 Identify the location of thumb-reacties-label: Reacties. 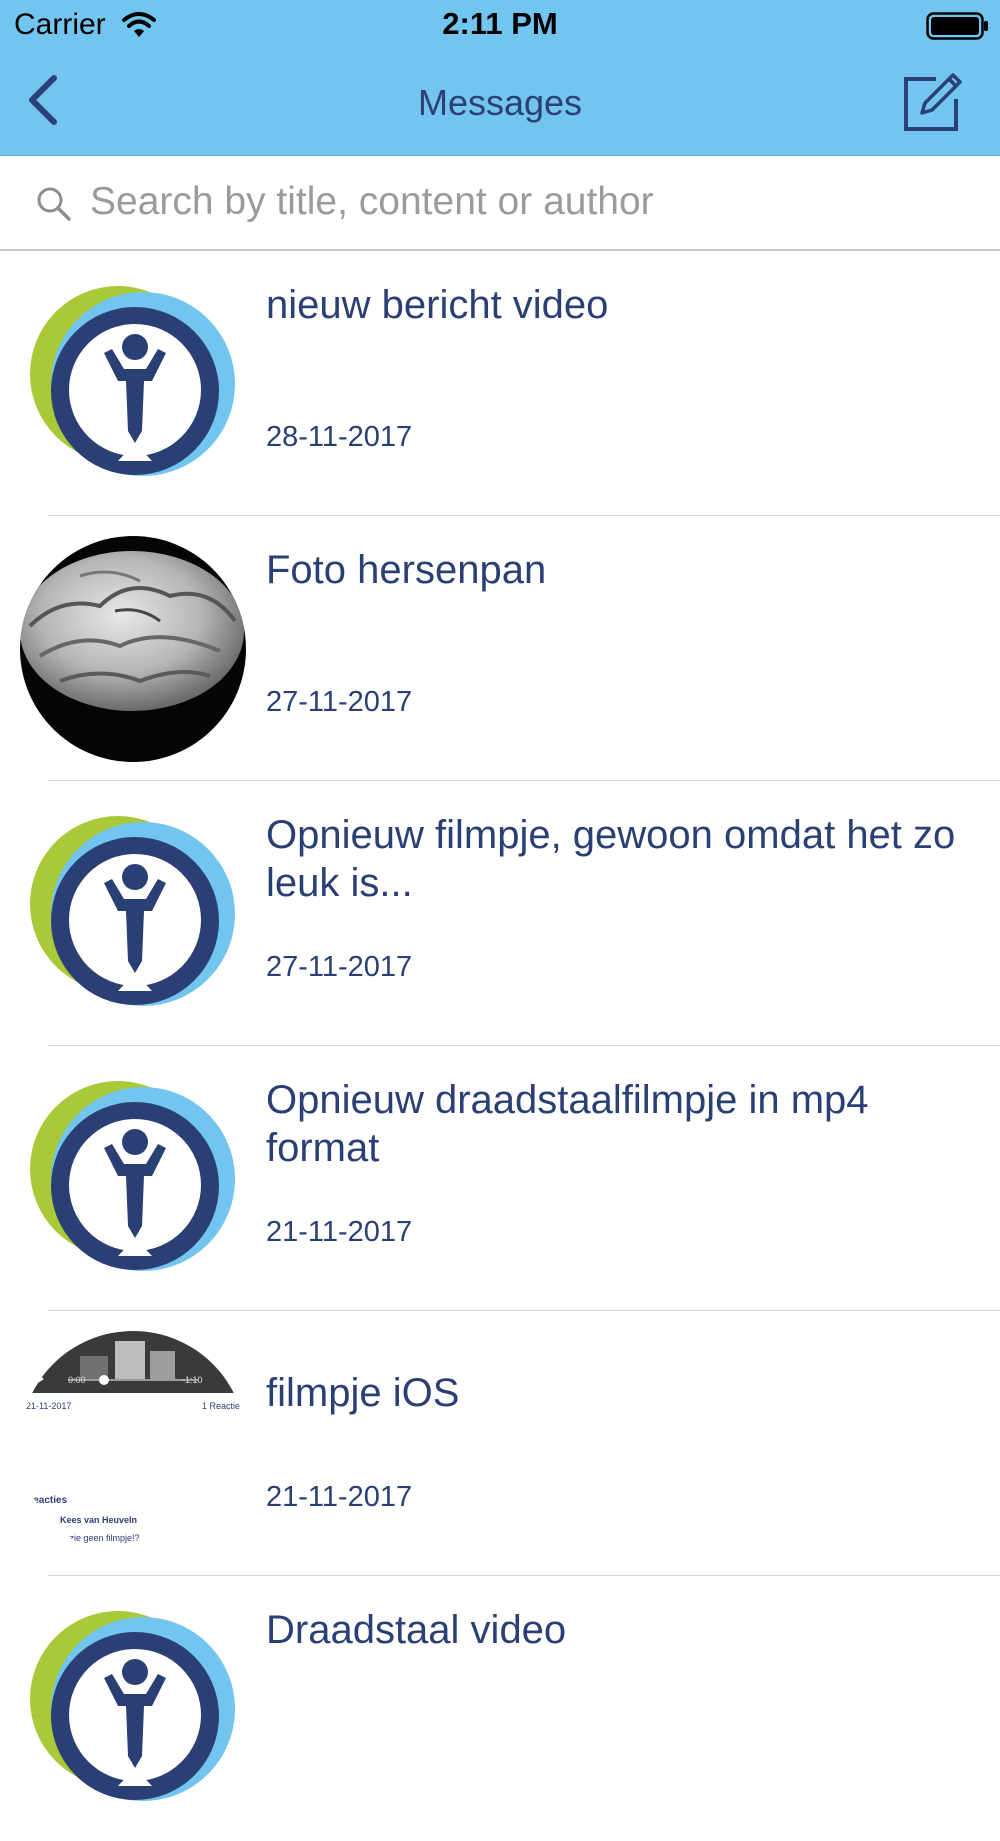
(47, 1500).